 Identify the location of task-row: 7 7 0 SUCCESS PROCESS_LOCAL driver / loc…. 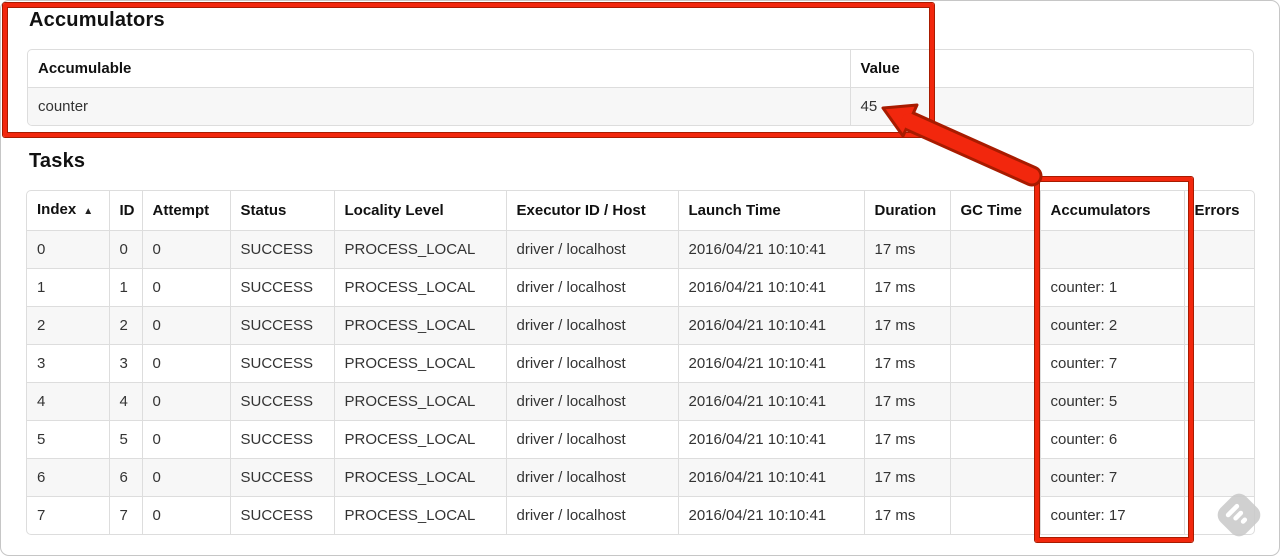
(640, 515).